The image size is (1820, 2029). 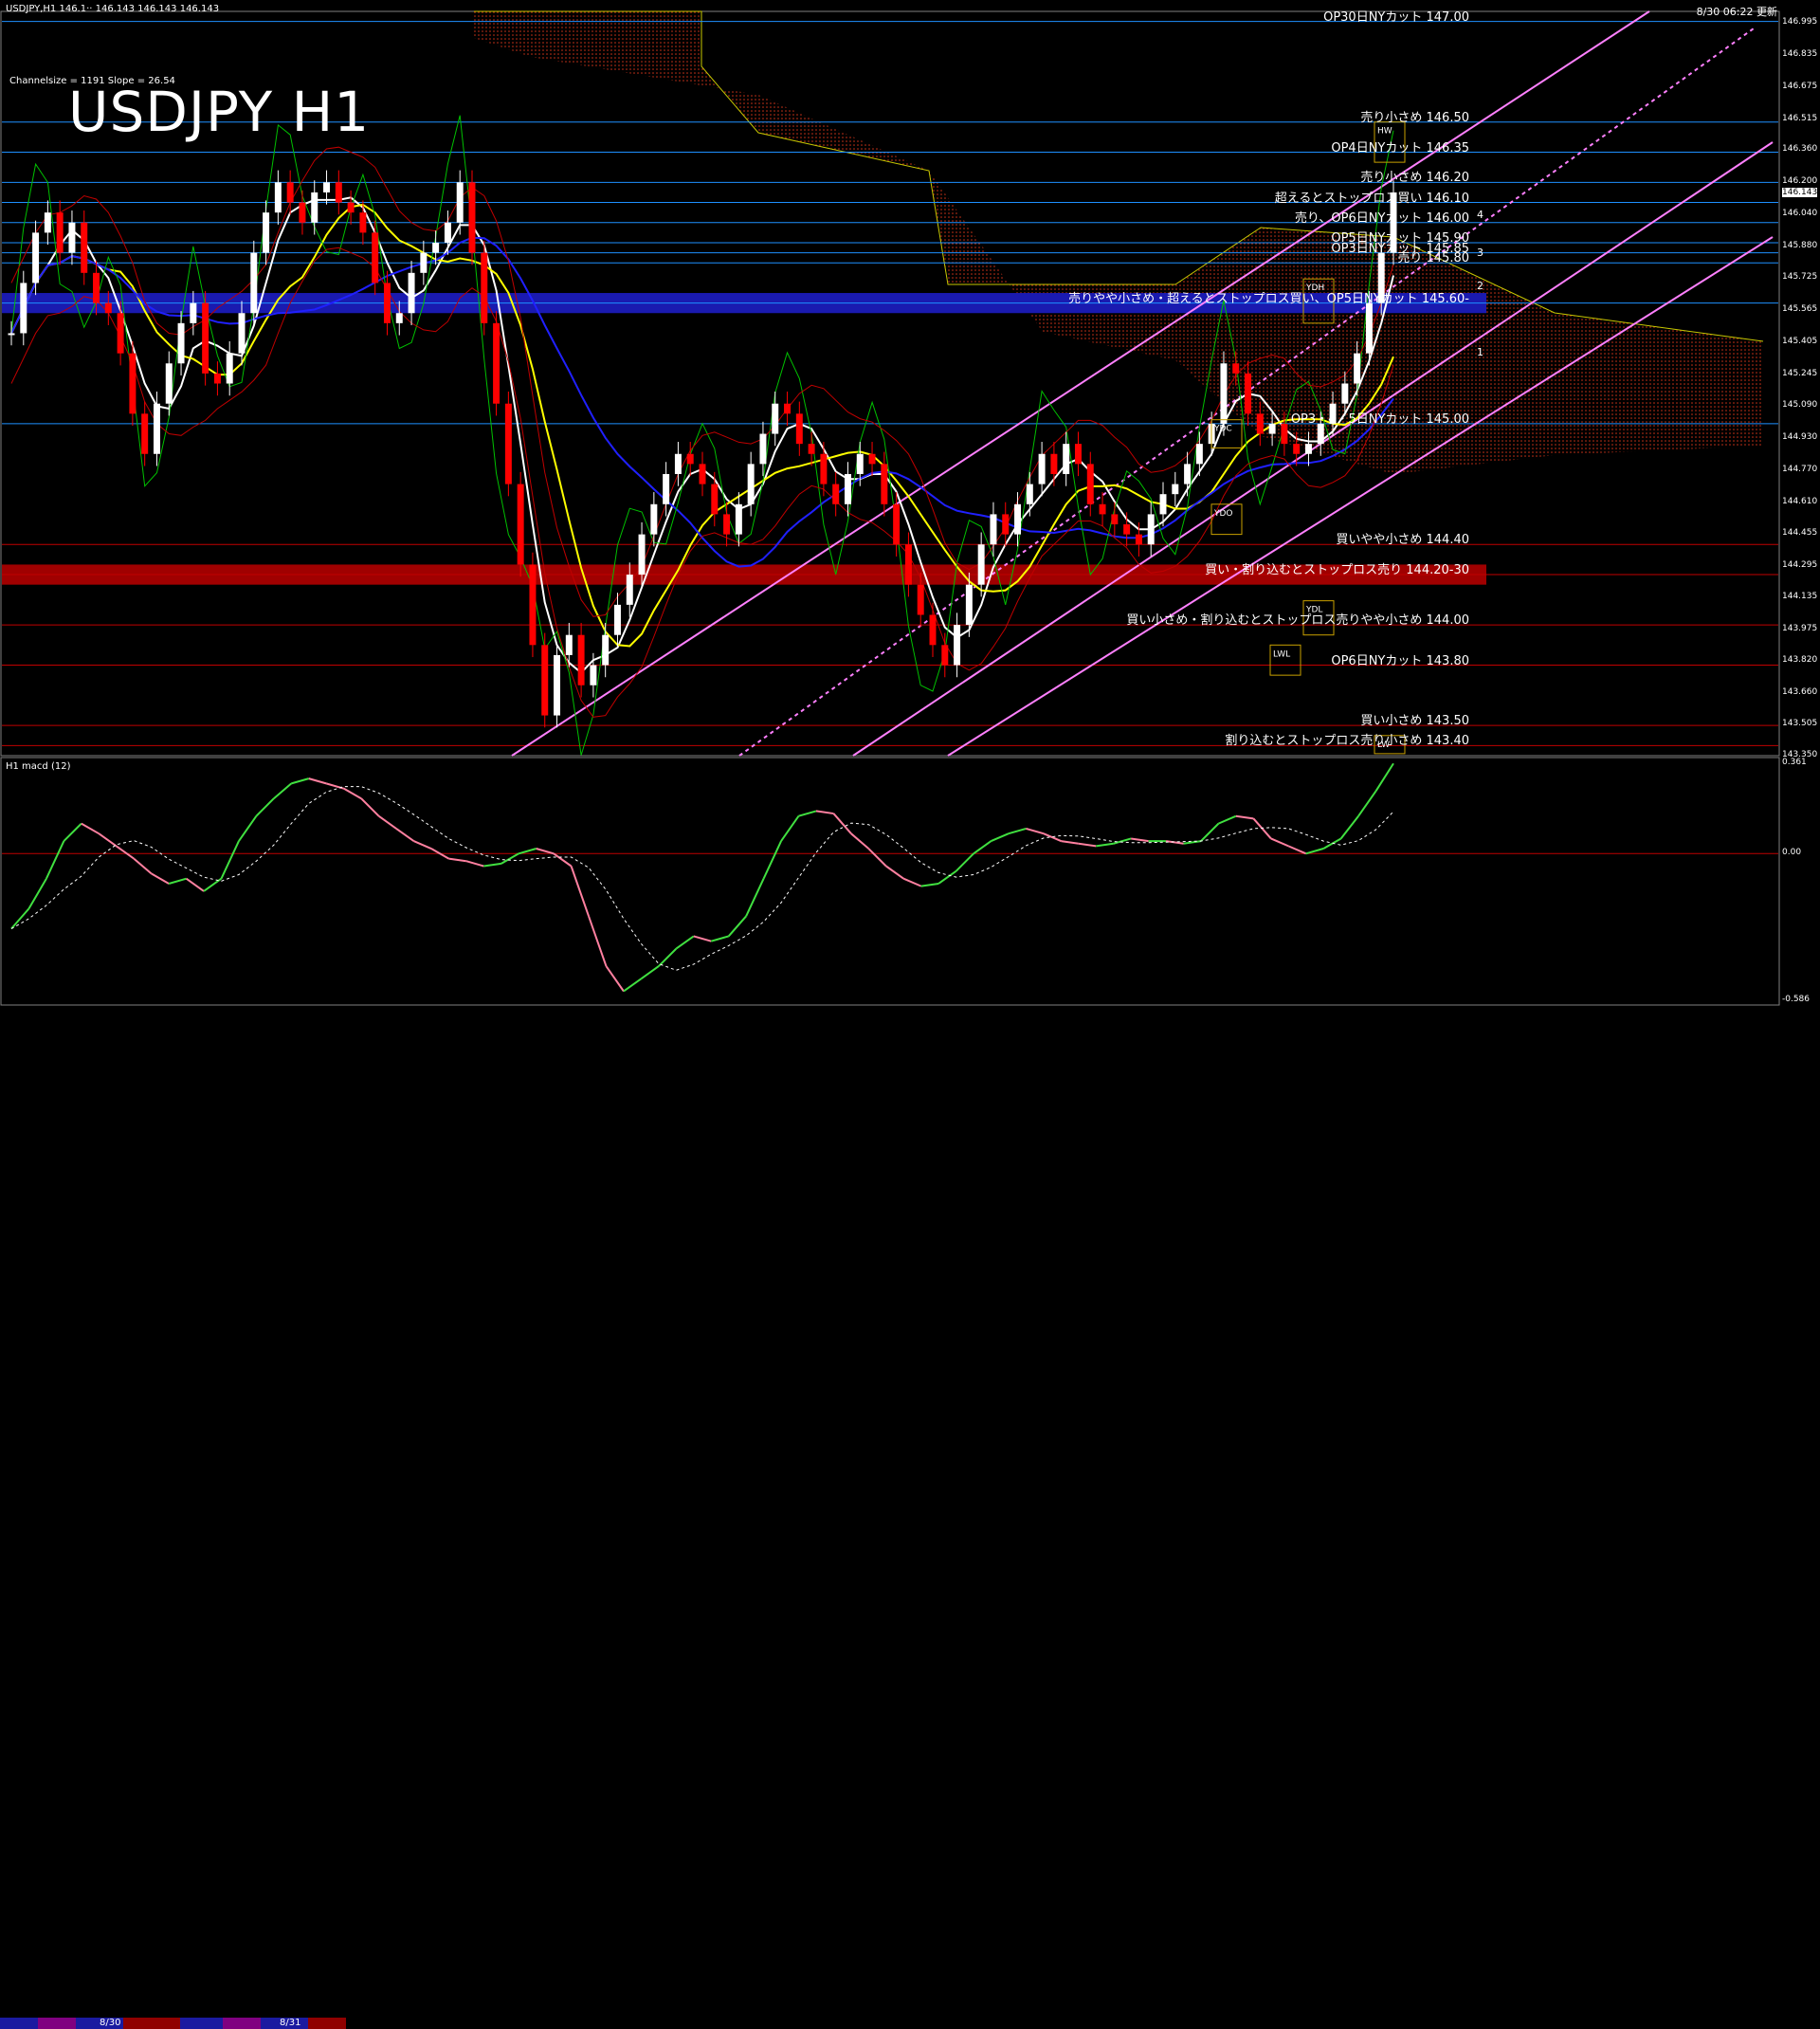 I want to click on price-tick: 146.515, so click(x=1800, y=118).